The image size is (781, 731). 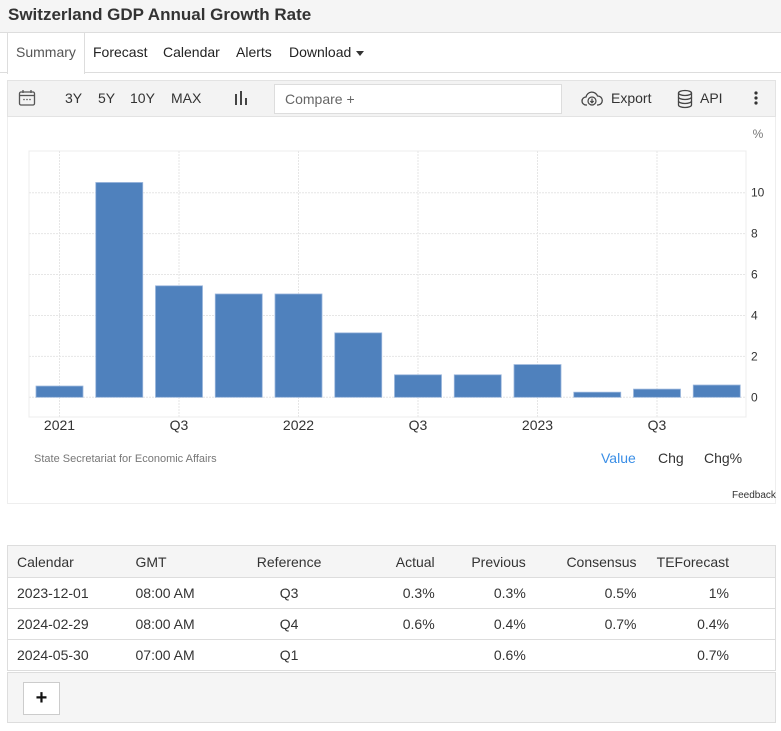 I want to click on bar-2021-q1, so click(x=59, y=391).